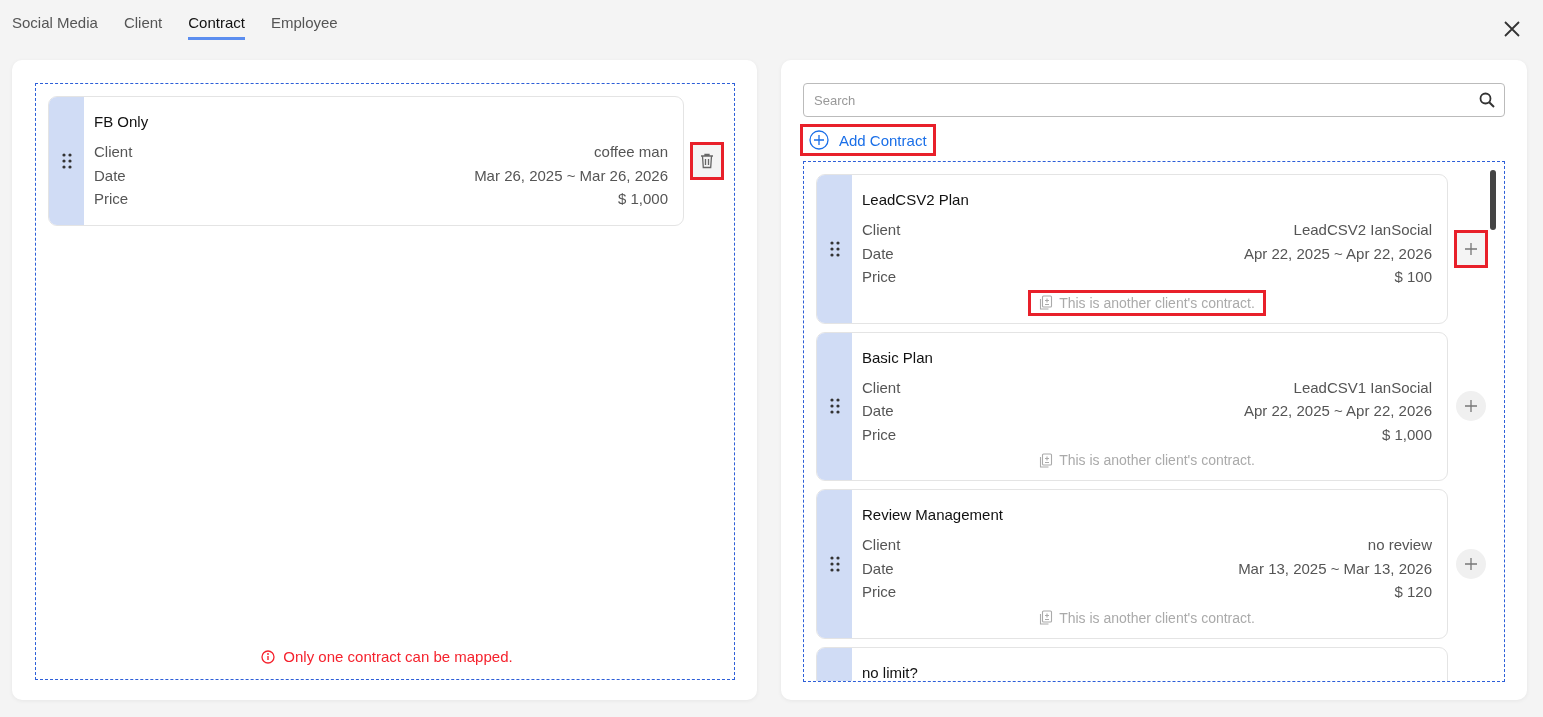 The image size is (1543, 717). Describe the element at coordinates (1413, 592) in the screenshot. I see `field-value: $ 120` at that location.